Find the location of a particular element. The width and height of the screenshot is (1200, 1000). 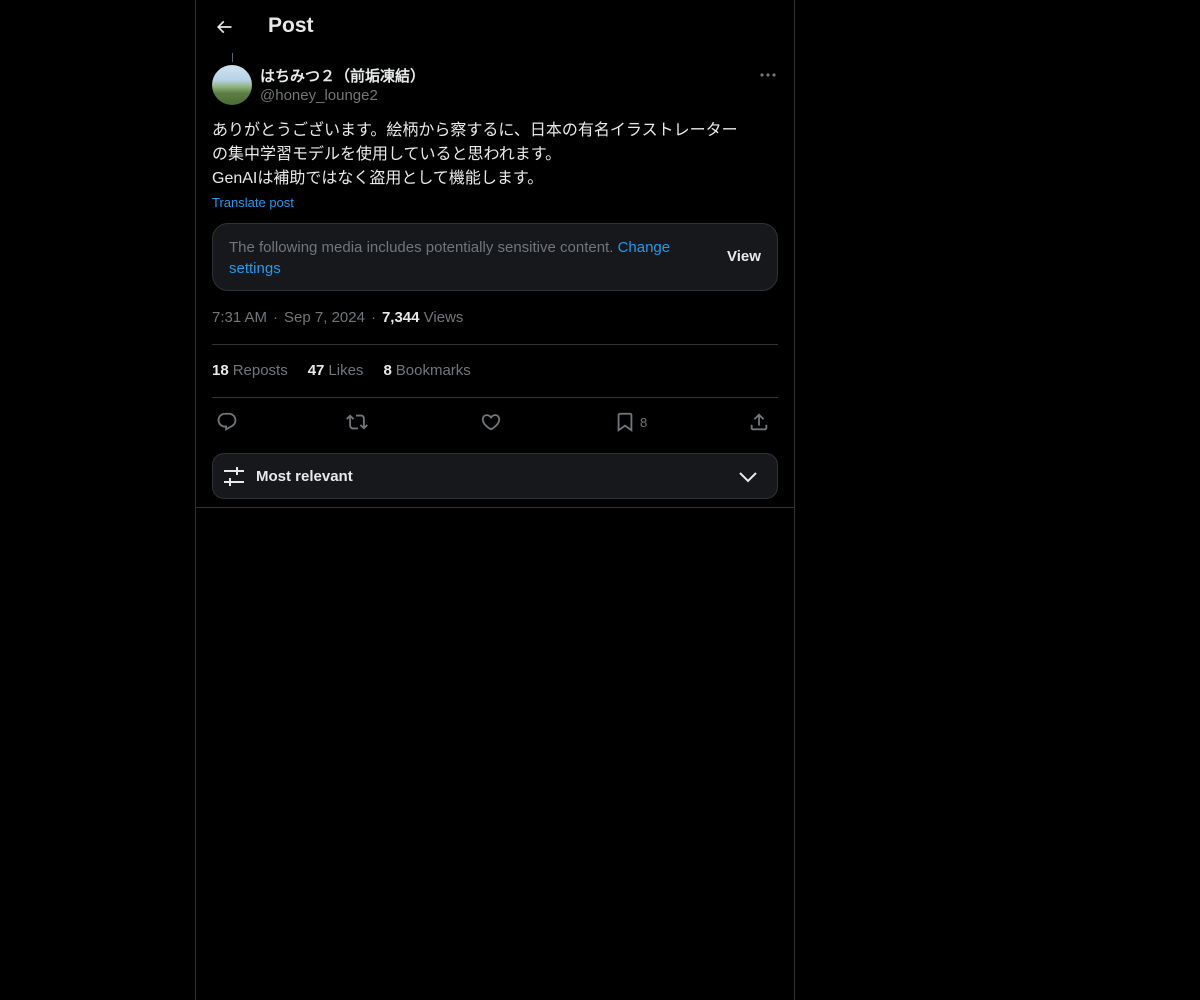

repost-button is located at coordinates (357, 422).